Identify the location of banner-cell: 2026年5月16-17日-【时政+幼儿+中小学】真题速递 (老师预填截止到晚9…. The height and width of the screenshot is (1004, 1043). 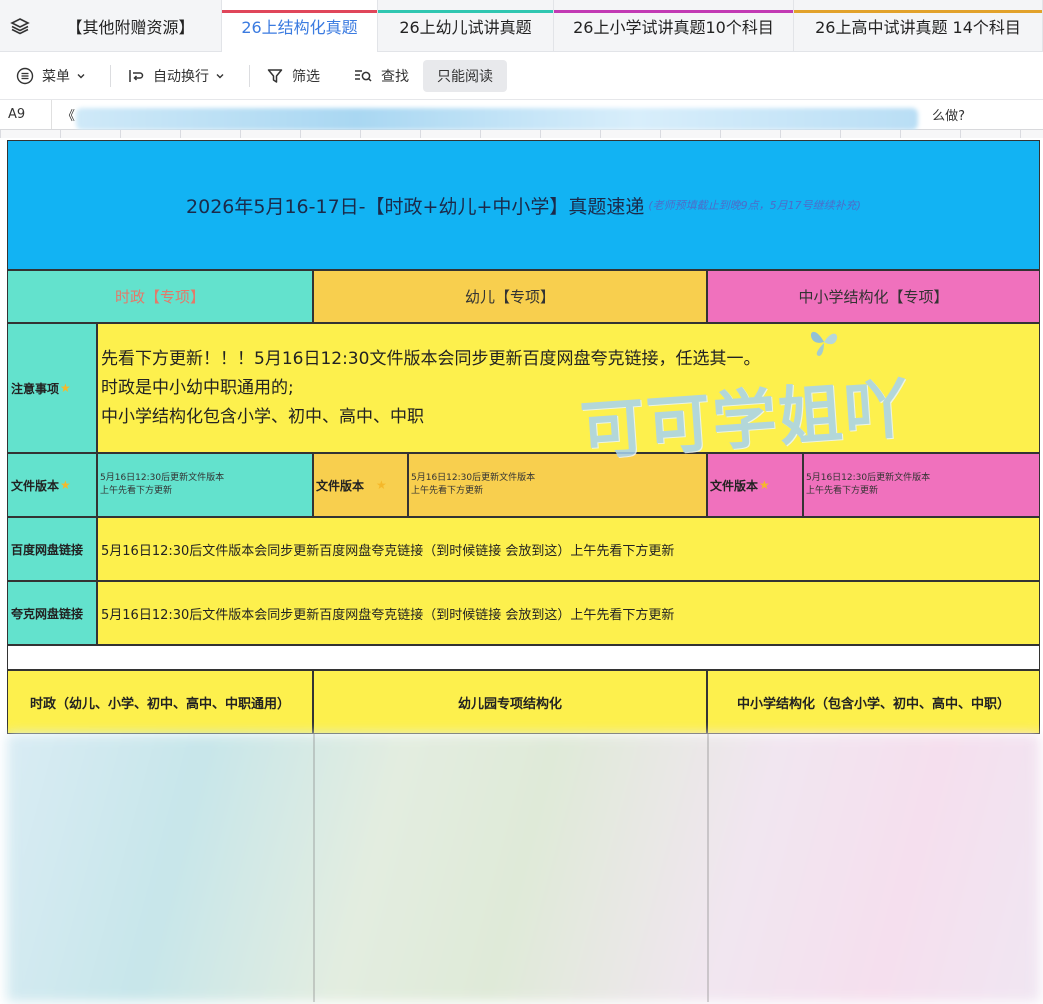
(523, 205).